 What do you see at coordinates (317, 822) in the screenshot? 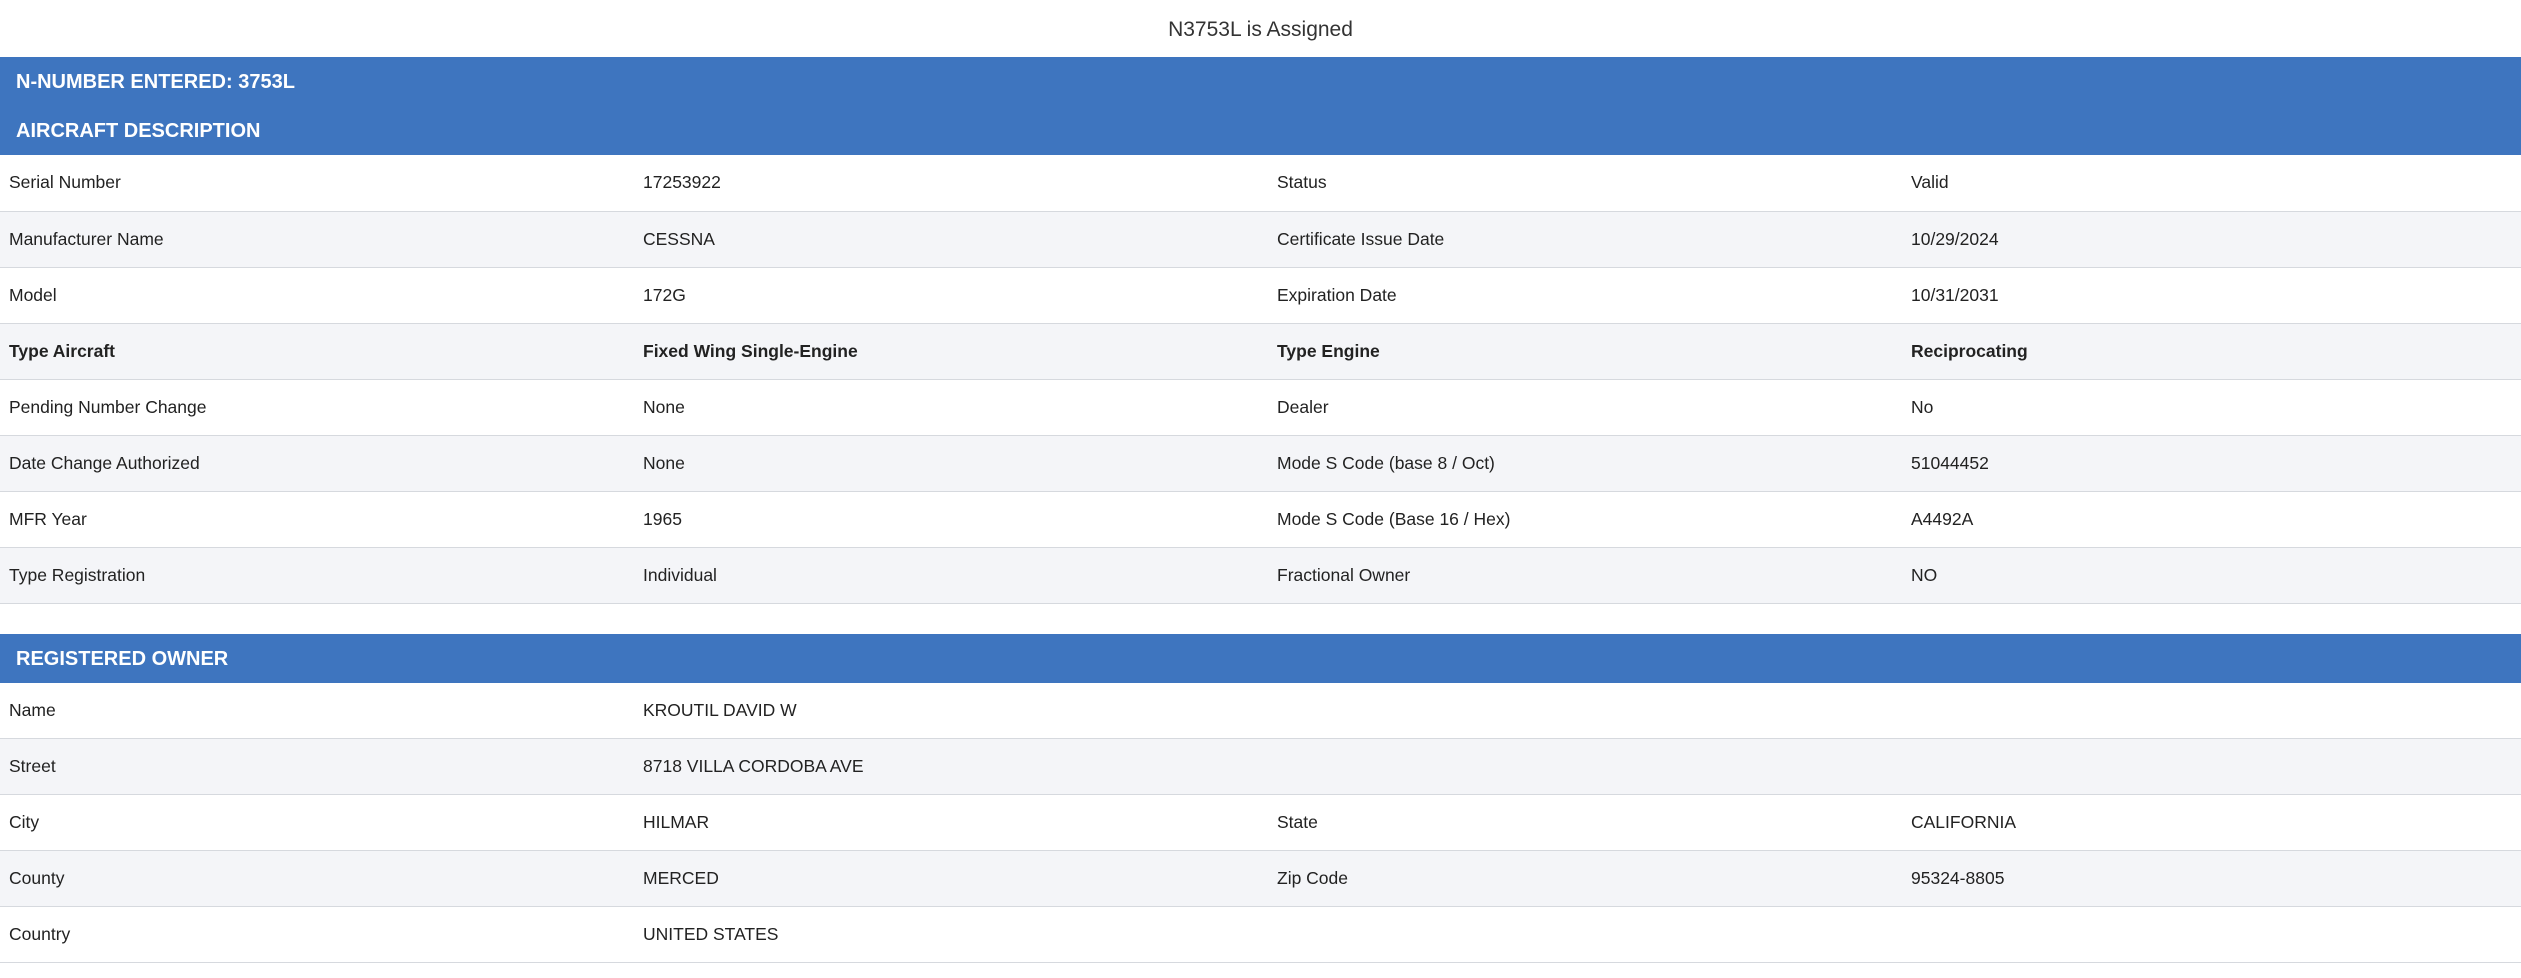
I see `row-label: City` at bounding box center [317, 822].